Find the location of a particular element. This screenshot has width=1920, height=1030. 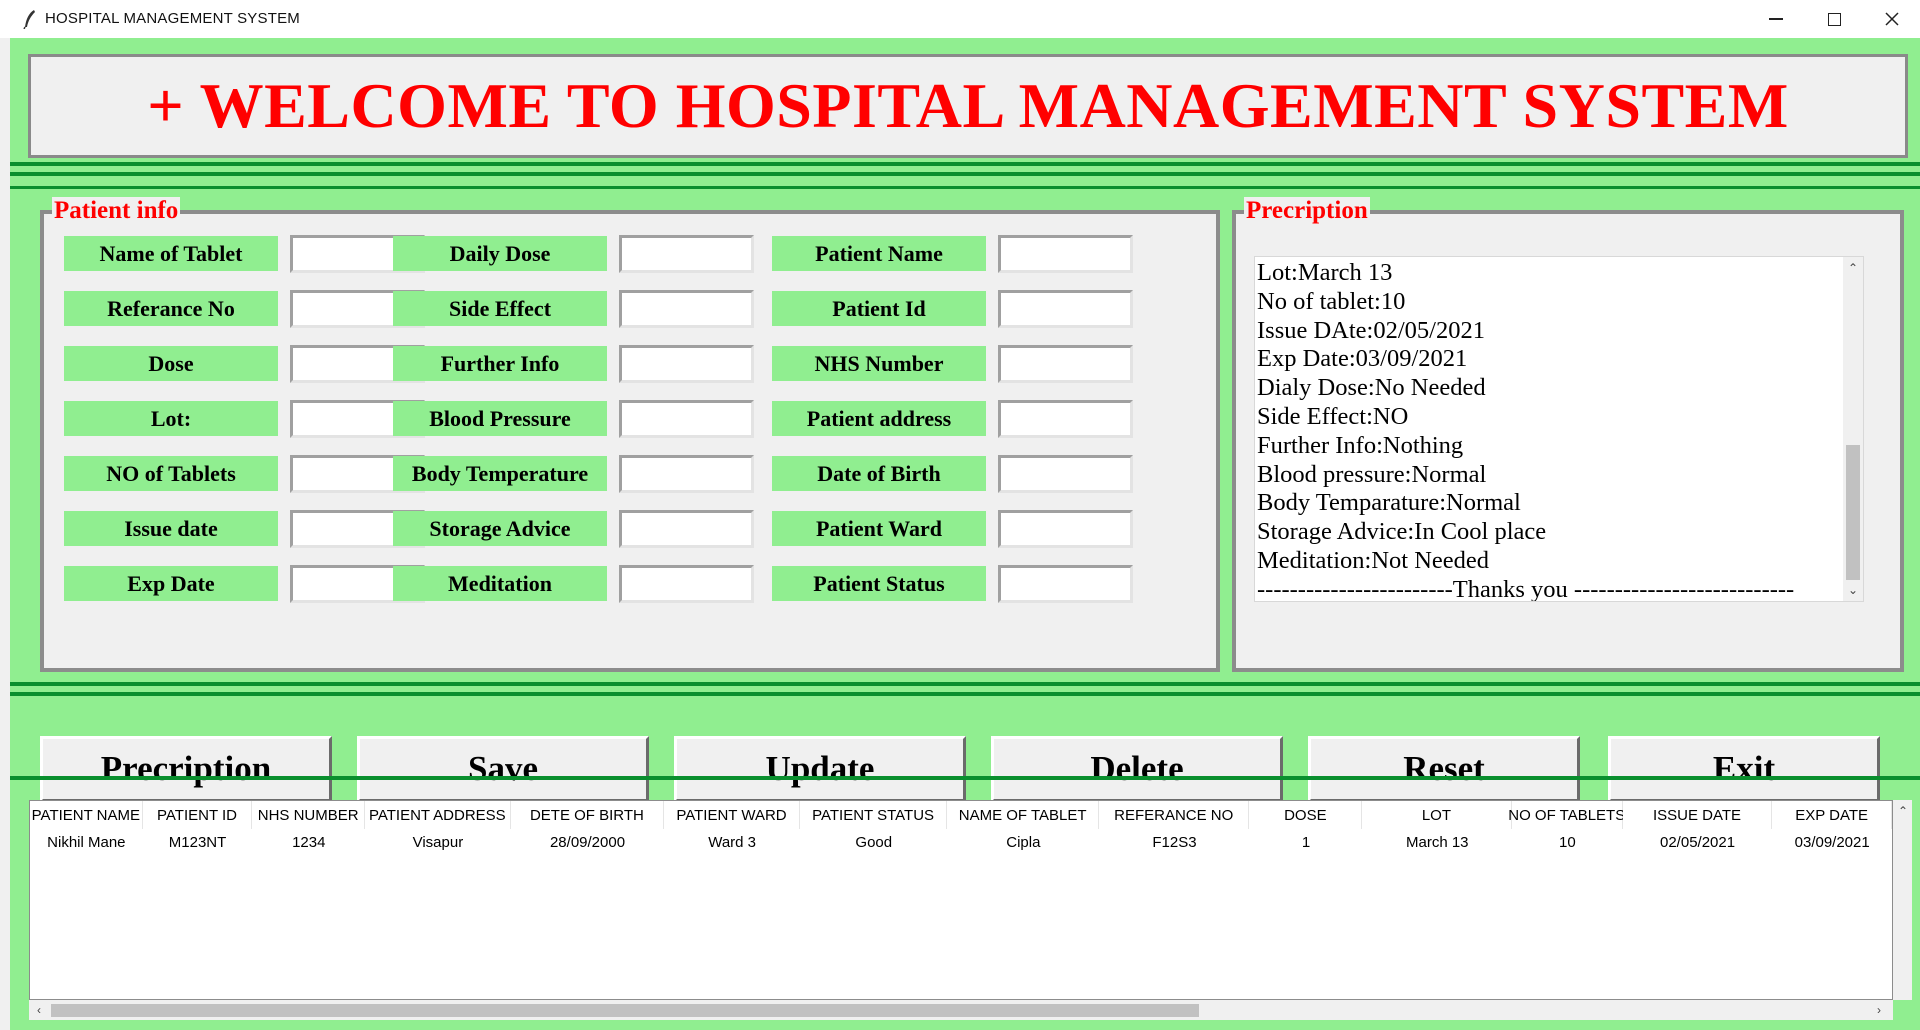

table-cell: Ward 3 is located at coordinates (732, 842).